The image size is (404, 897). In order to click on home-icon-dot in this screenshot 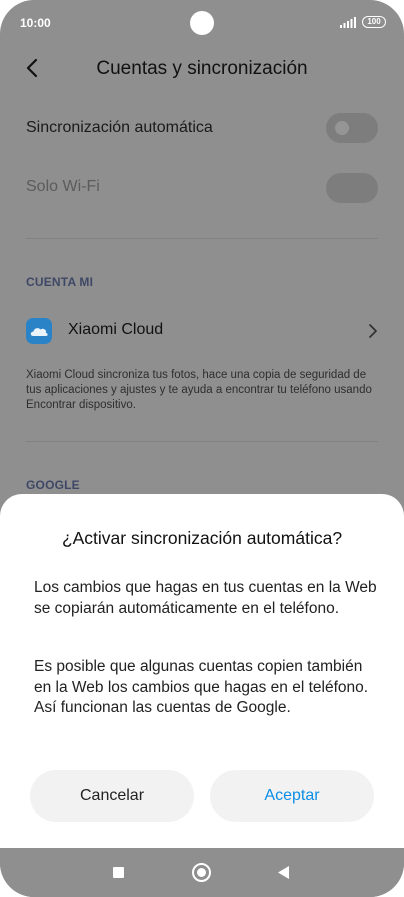, I will do `click(201, 872)`.